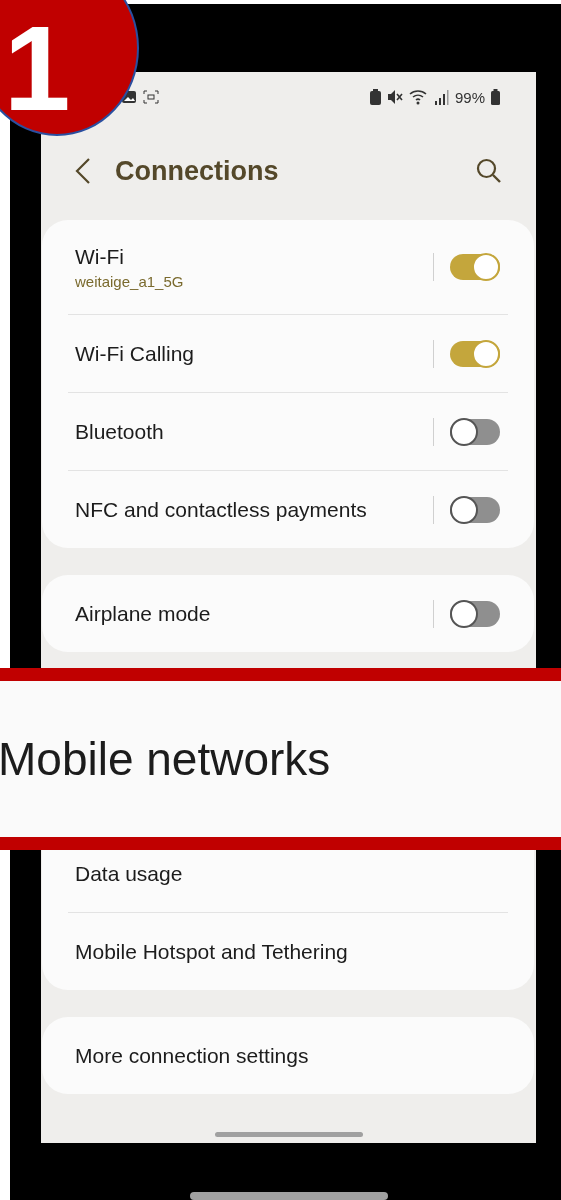 This screenshot has width=561, height=1200. Describe the element at coordinates (254, 431) in the screenshot. I see `setting-title: Bluetooth` at that location.